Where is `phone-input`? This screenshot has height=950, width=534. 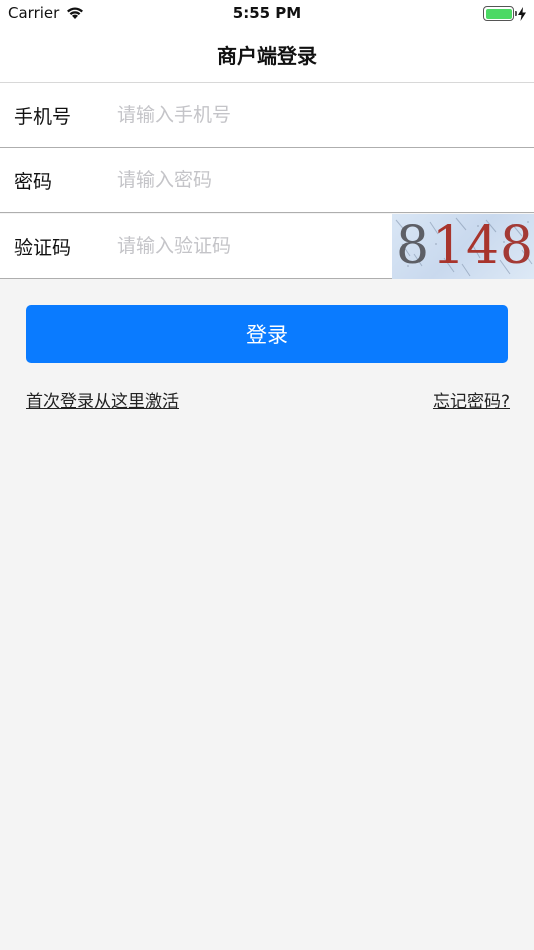 phone-input is located at coordinates (247, 115).